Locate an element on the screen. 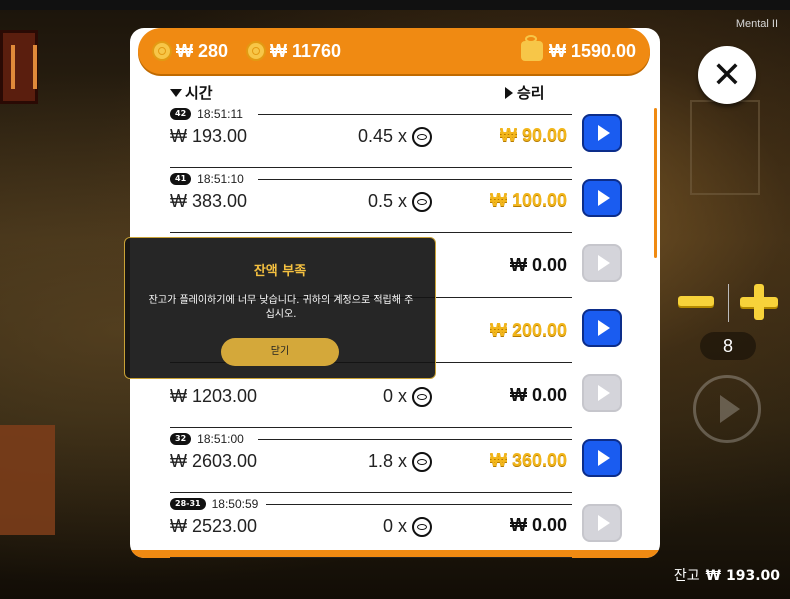 The width and height of the screenshot is (790, 599). row-bet: ₩ 383.00 is located at coordinates (209, 201).